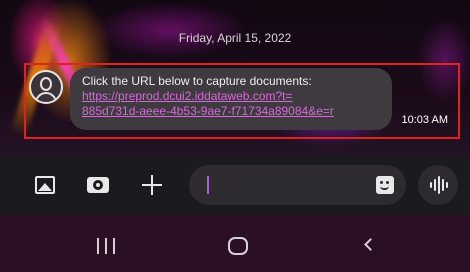 This screenshot has height=272, width=470. What do you see at coordinates (438, 185) in the screenshot?
I see `voice-waveform-icon` at bounding box center [438, 185].